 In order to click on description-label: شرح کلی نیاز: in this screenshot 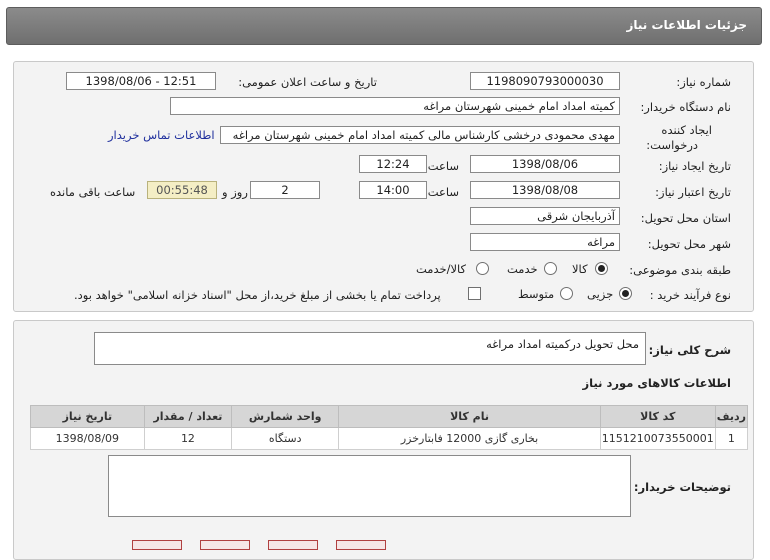, I will do `click(689, 350)`.